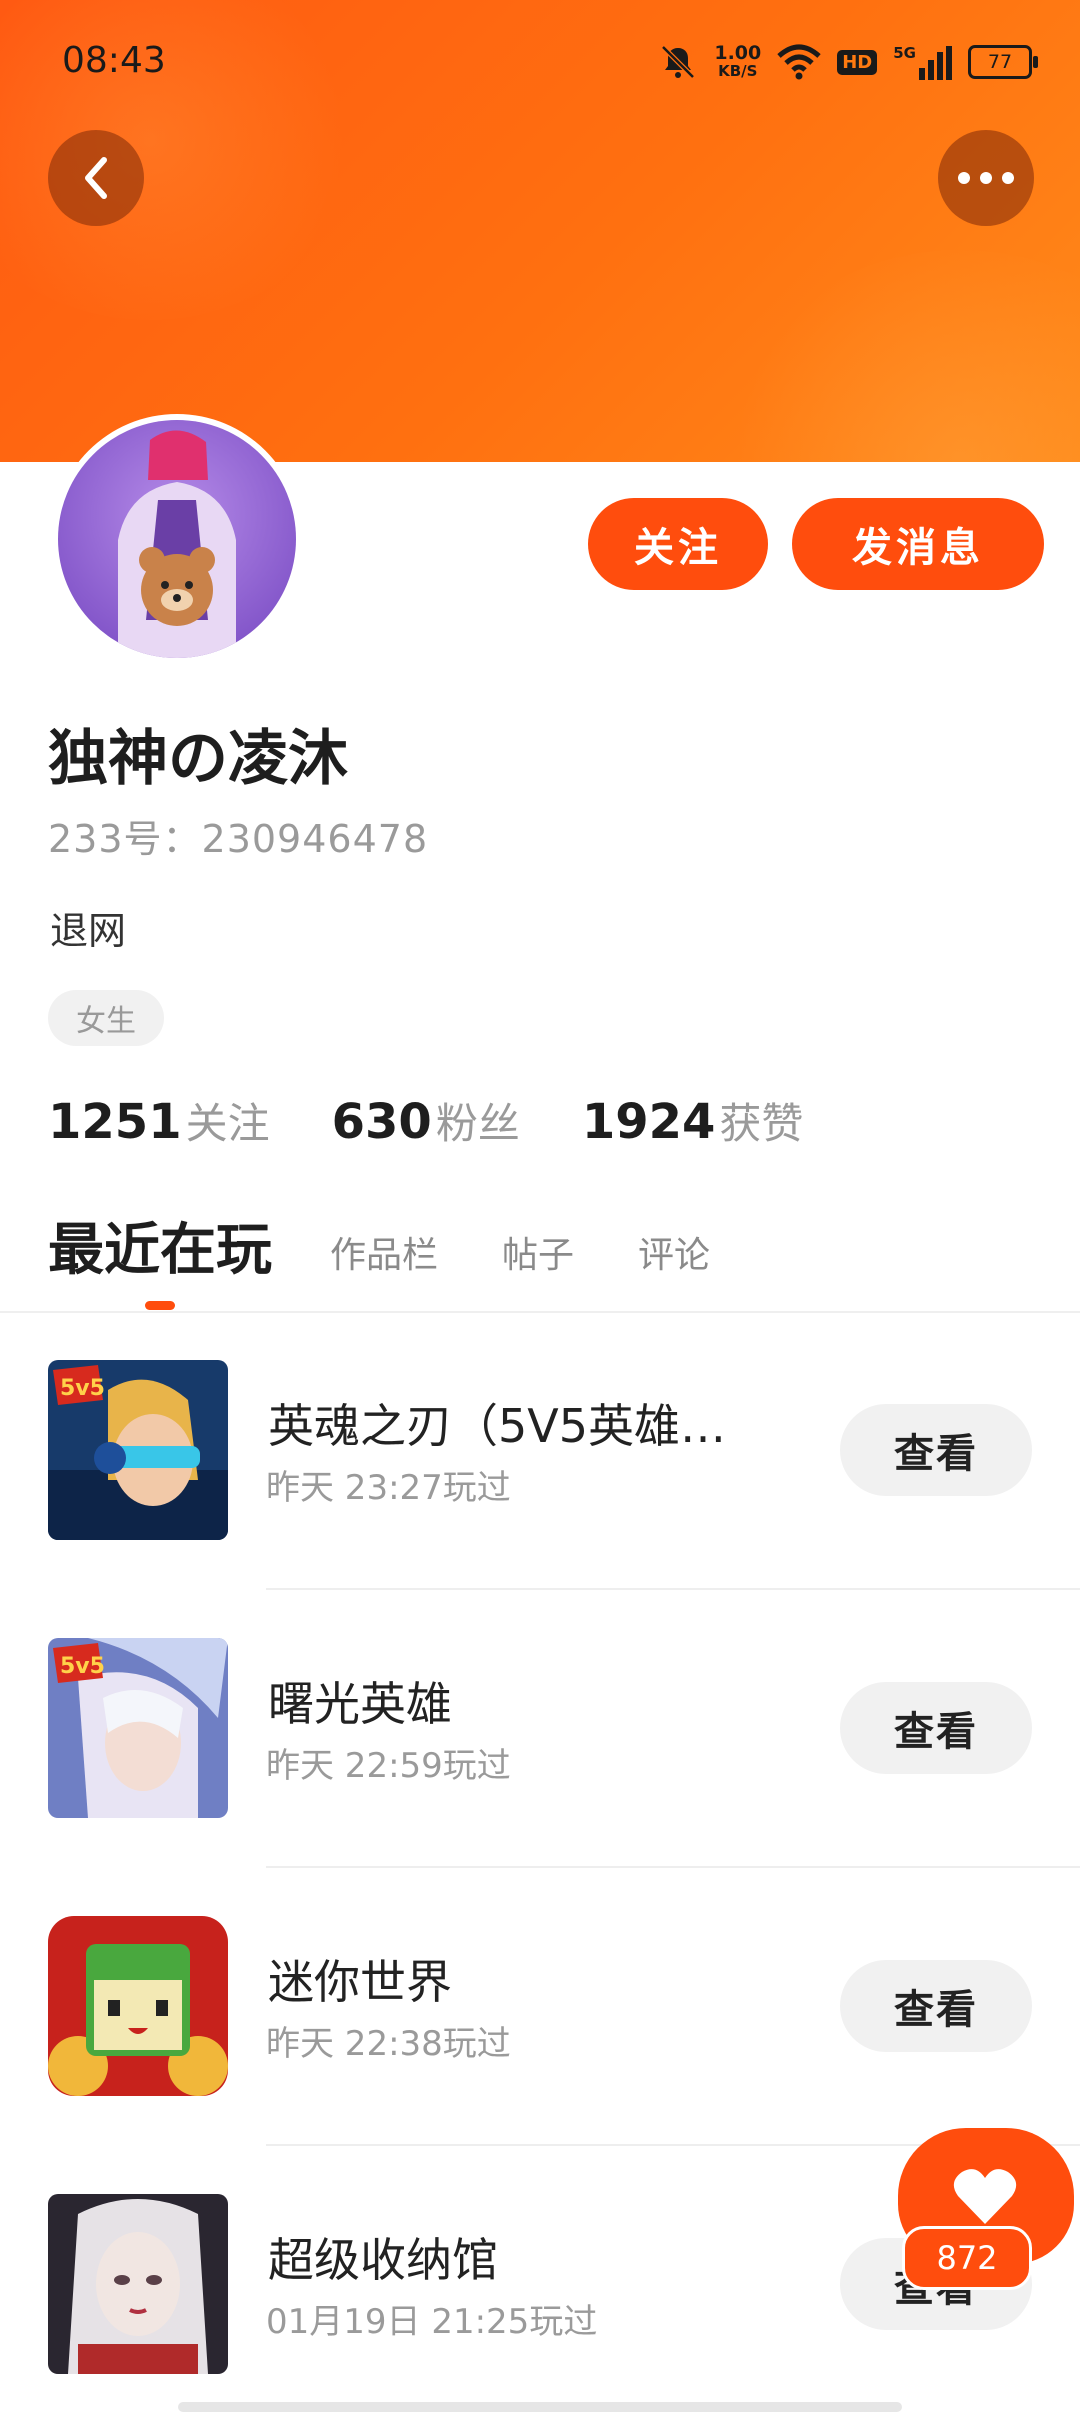  I want to click on like-count: 872, so click(967, 2258).